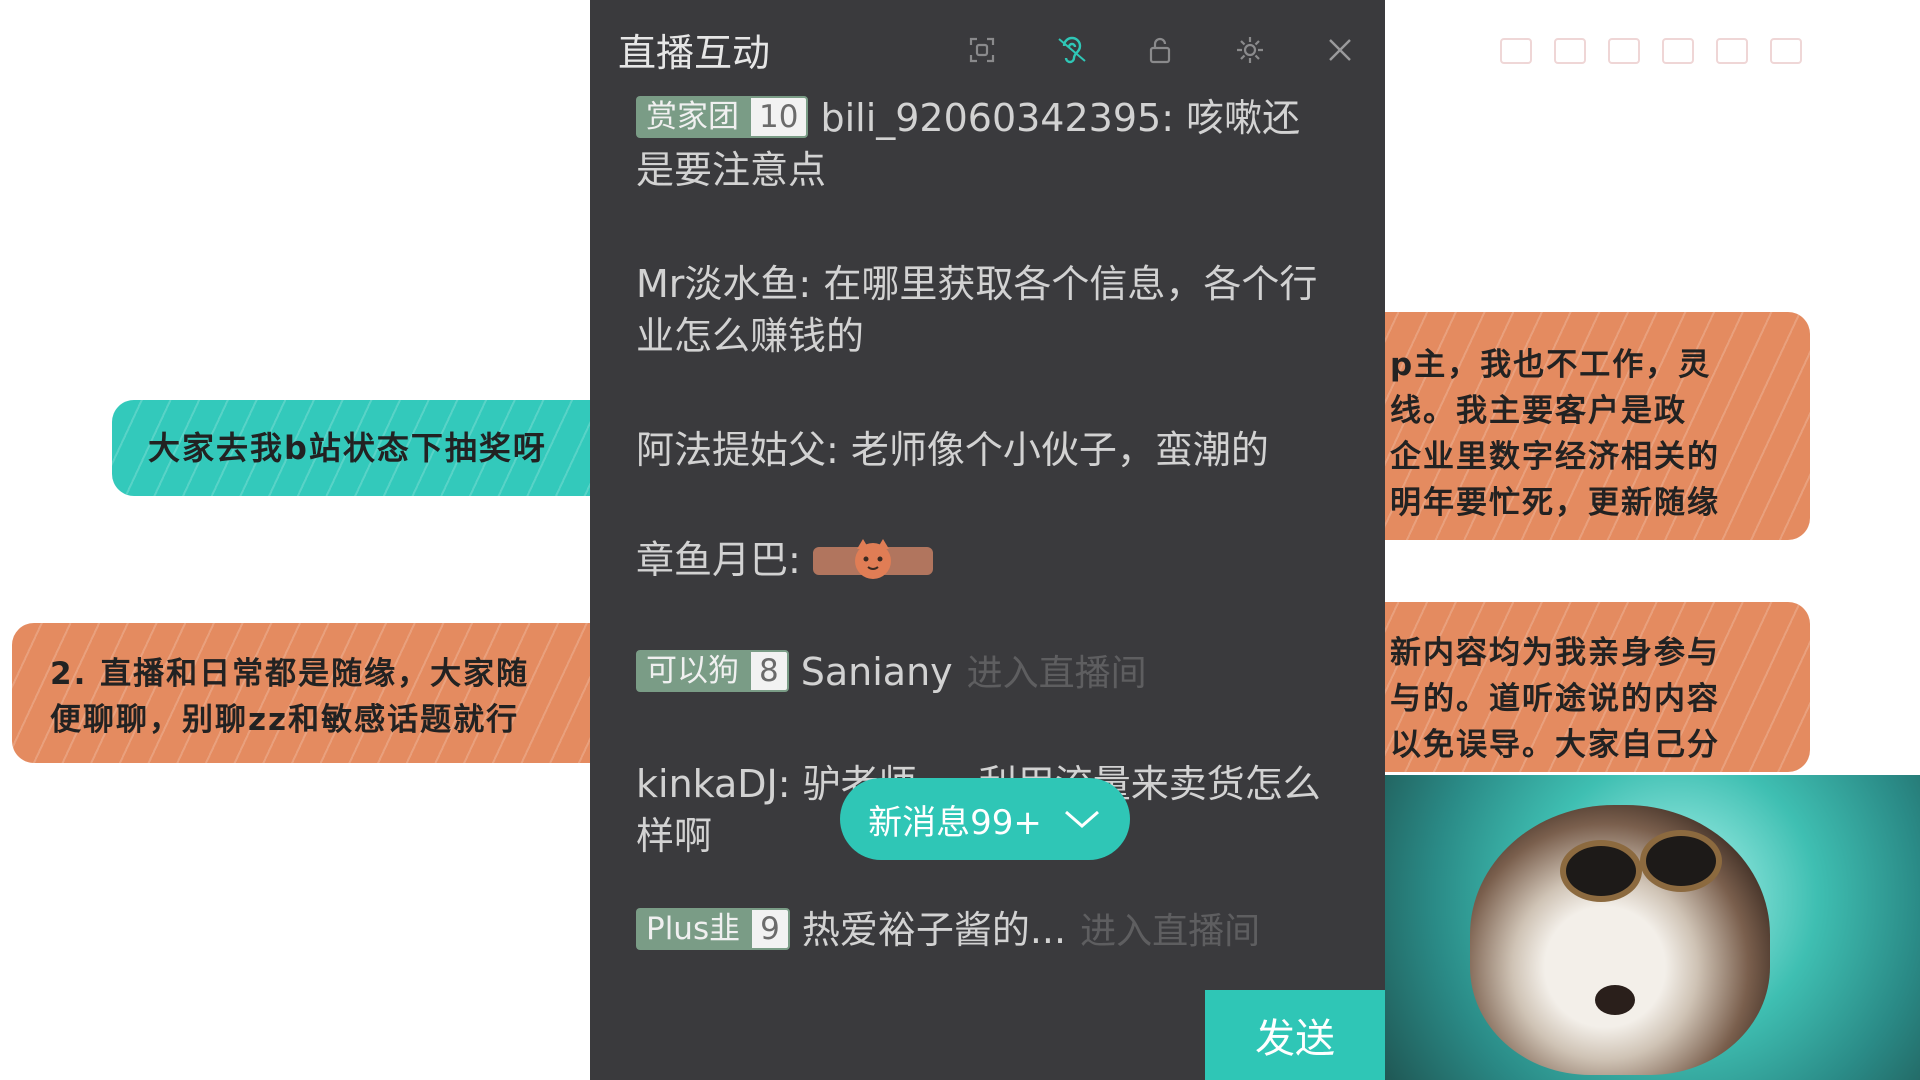 The height and width of the screenshot is (1080, 1920). Describe the element at coordinates (285, 720) in the screenshot. I see `rules-note-line: 便聊聊，别聊zz和敏感话题就行` at that location.